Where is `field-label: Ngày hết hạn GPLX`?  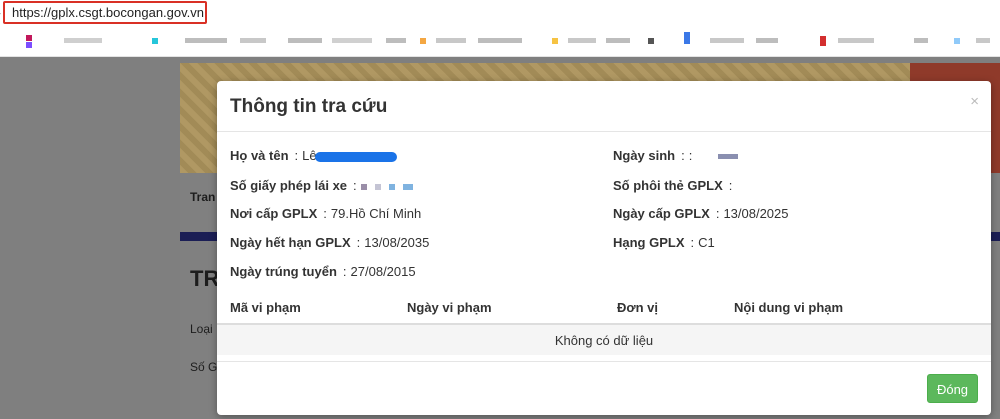
field-label: Ngày hết hạn GPLX is located at coordinates (290, 242).